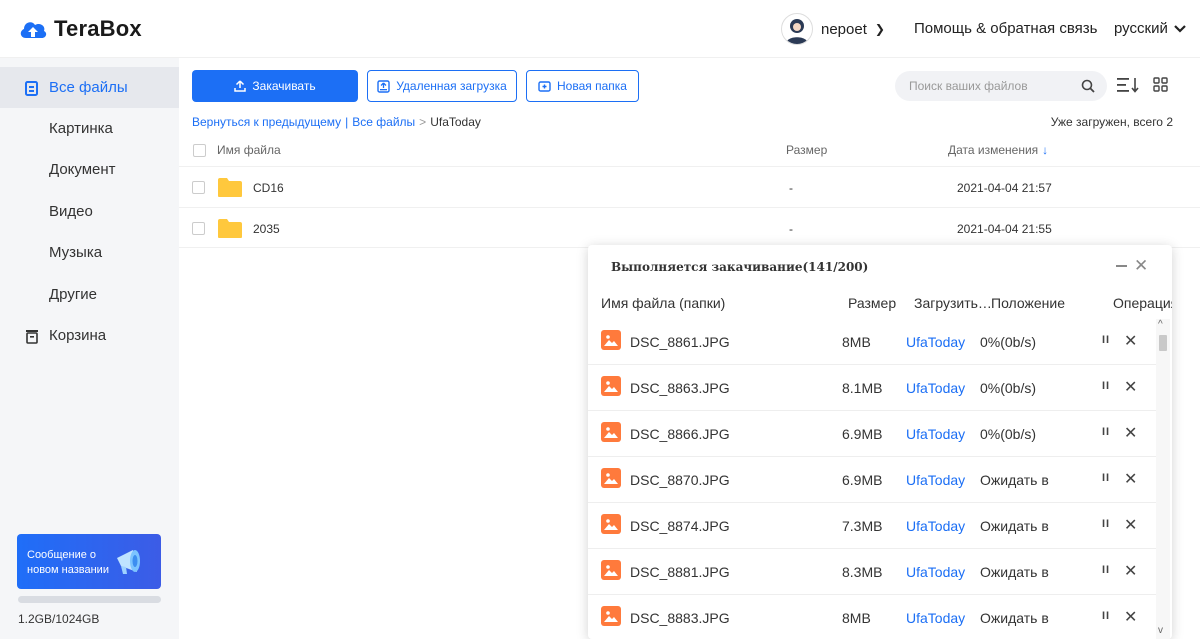  What do you see at coordinates (680, 342) in the screenshot?
I see `upload-file-name: DSC_8861.JPG` at bounding box center [680, 342].